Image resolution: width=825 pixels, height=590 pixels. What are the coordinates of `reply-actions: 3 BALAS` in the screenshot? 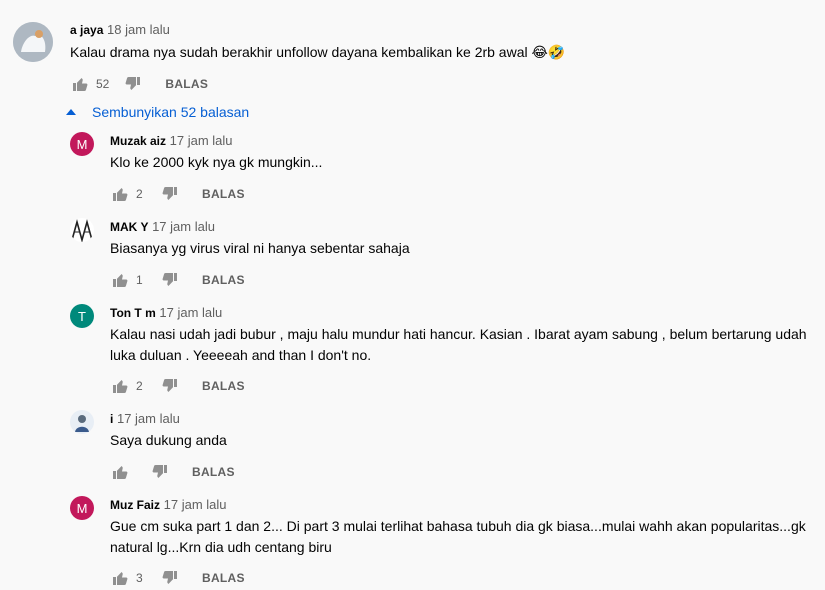 It's located at (177, 578).